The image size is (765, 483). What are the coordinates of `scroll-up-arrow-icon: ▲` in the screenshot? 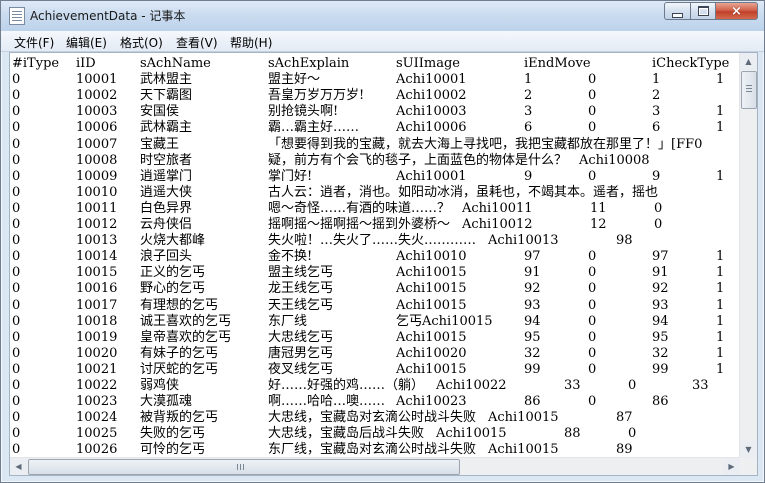 It's located at (748, 61).